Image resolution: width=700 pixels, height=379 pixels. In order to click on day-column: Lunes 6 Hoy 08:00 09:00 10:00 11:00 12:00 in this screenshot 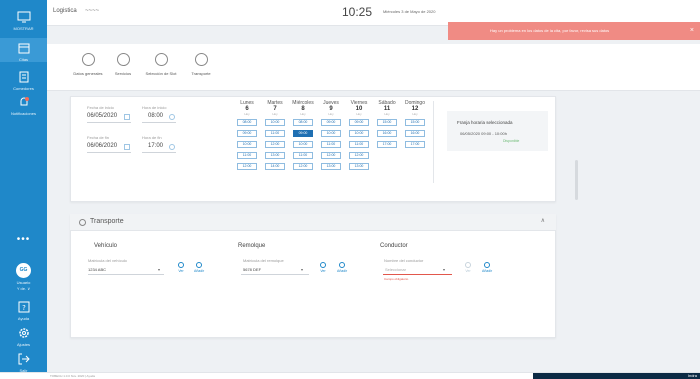, I will do `click(247, 137)`.